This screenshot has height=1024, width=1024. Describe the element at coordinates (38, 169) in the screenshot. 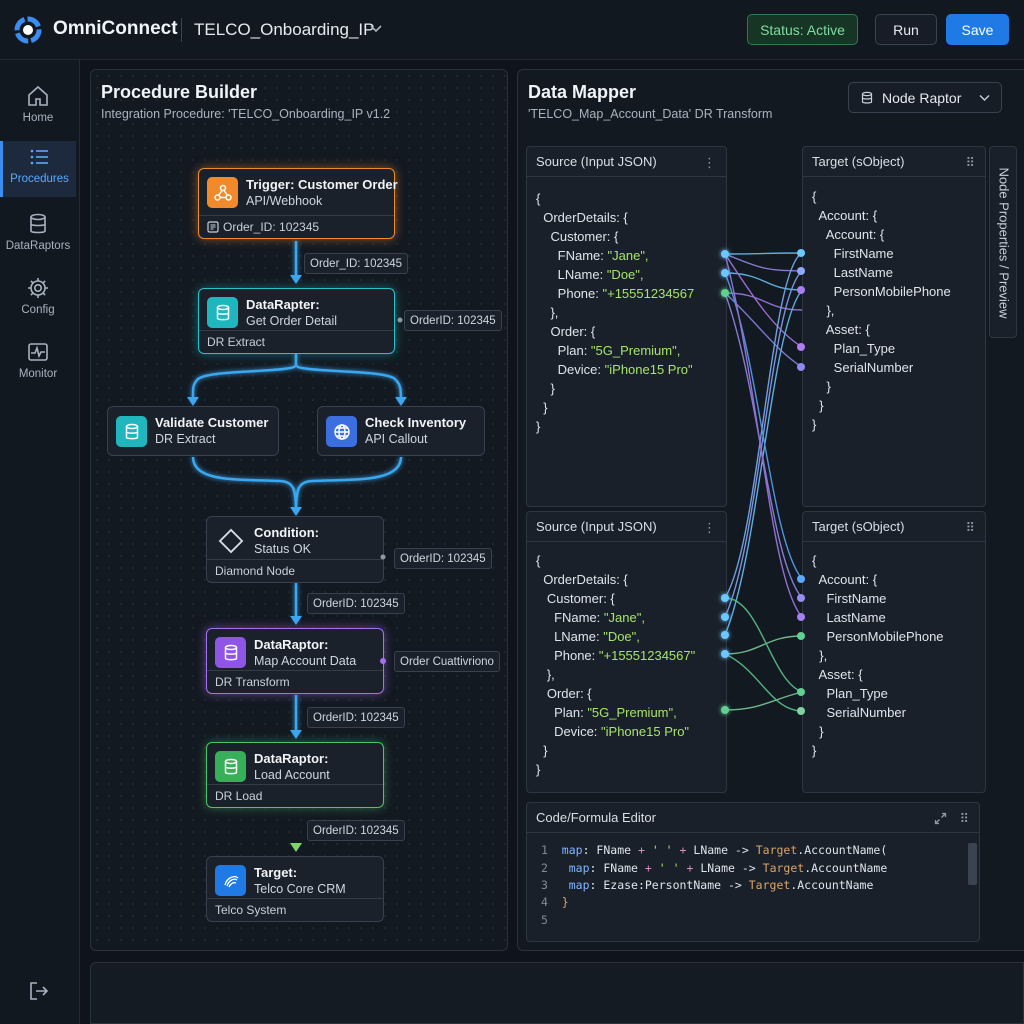

I see `sidebar-item-procedures: Procedures` at that location.